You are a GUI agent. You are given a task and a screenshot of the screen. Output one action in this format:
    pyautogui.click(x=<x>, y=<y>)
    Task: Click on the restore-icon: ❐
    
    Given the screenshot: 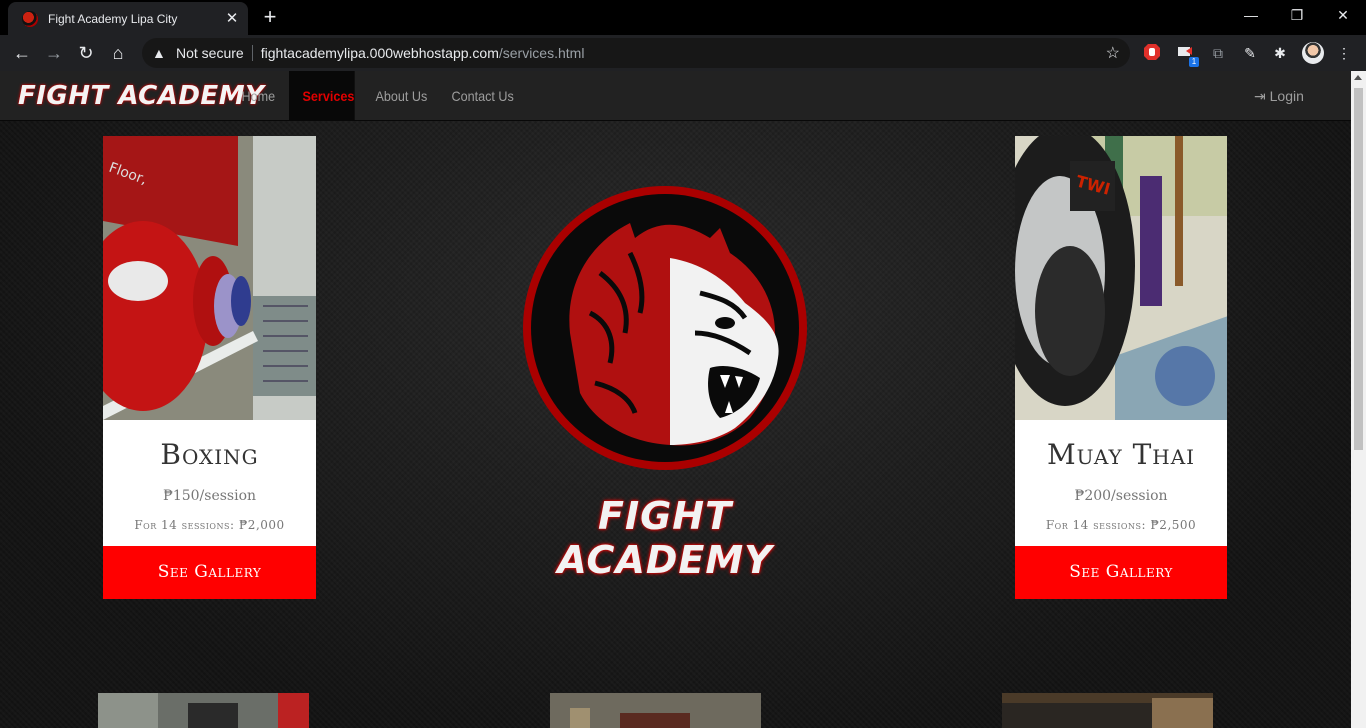 What is the action you would take?
    pyautogui.click(x=1297, y=15)
    